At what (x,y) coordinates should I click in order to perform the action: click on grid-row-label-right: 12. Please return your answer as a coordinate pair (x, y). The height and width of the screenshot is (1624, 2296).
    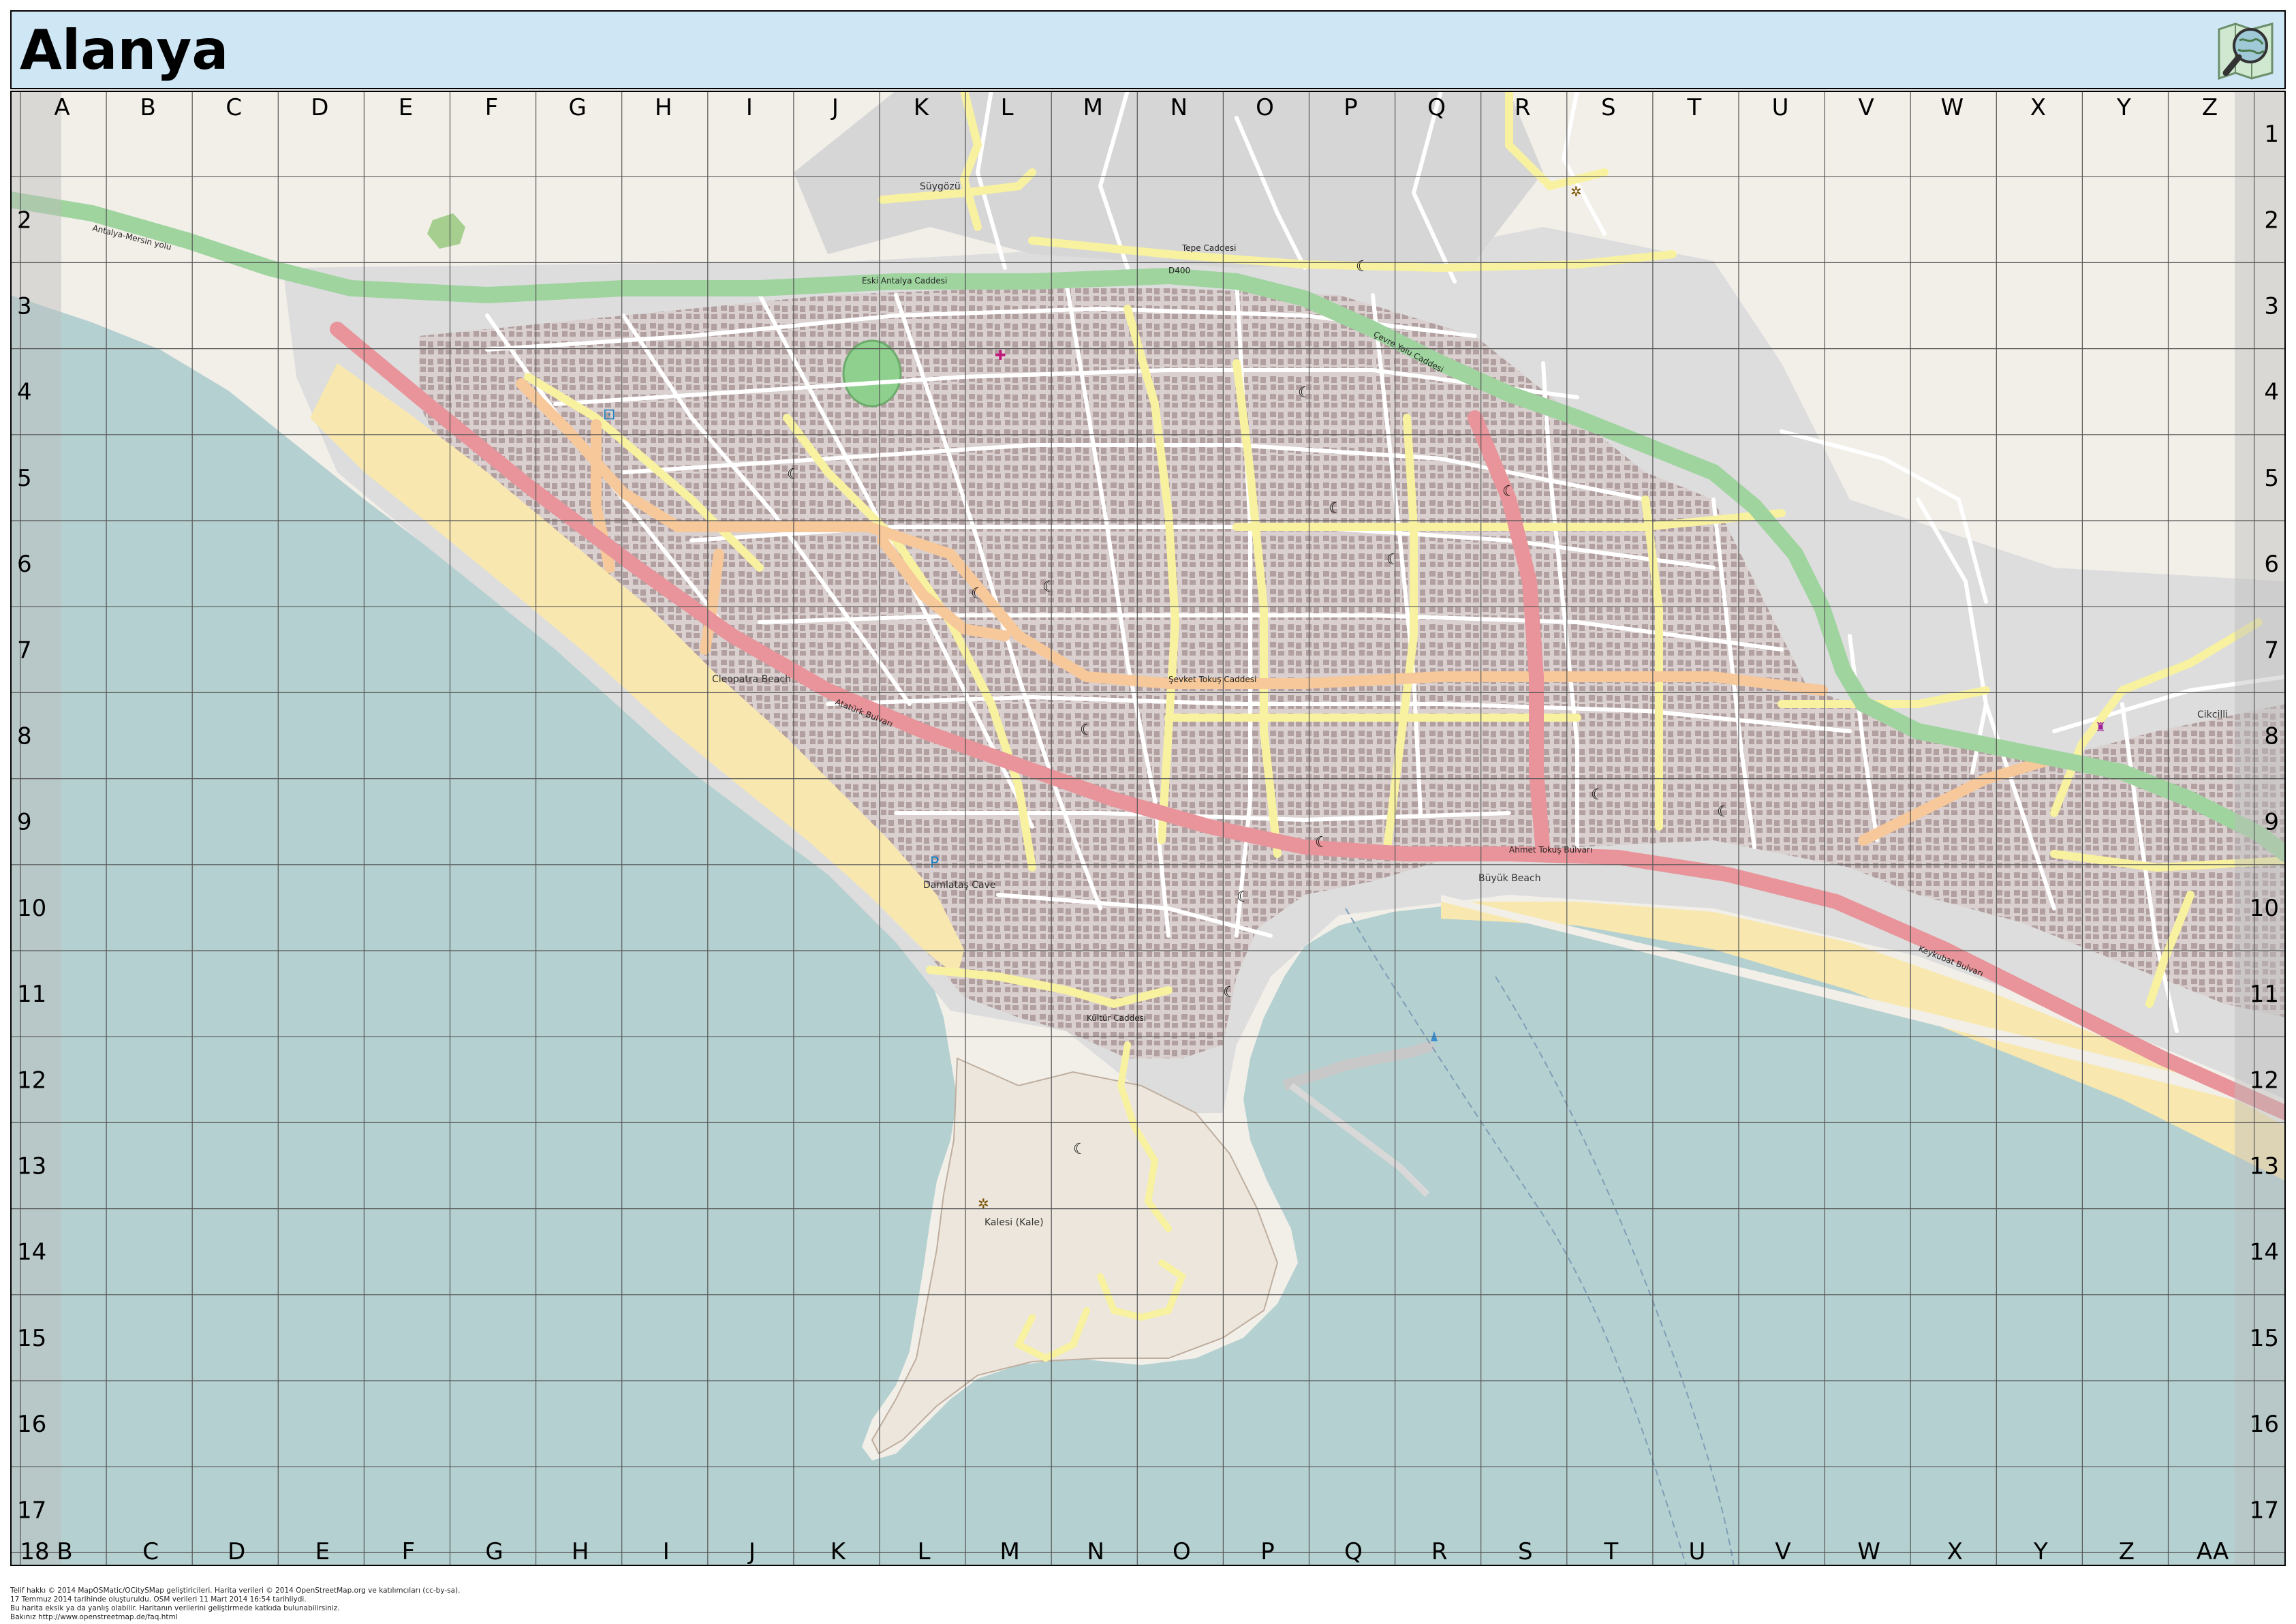
    Looking at the image, I should click on (2265, 1080).